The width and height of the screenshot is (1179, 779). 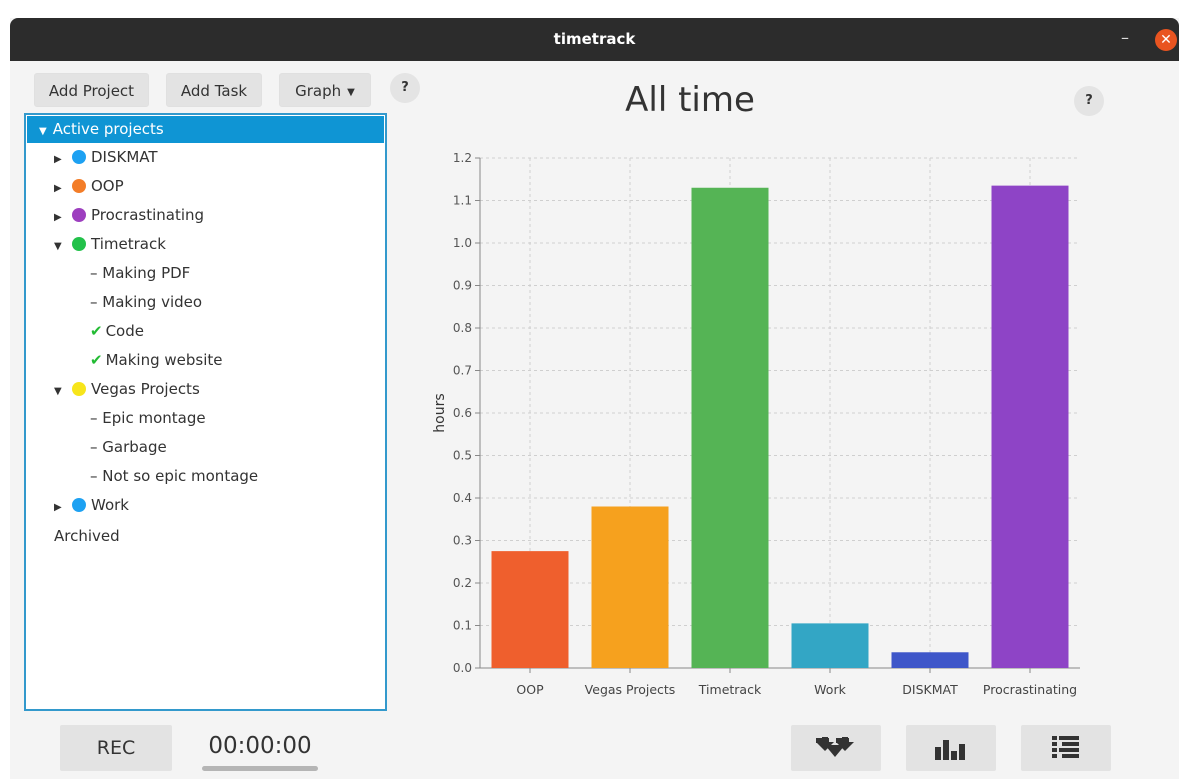 What do you see at coordinates (730, 689) in the screenshot?
I see `x-tick-label: Timetrack` at bounding box center [730, 689].